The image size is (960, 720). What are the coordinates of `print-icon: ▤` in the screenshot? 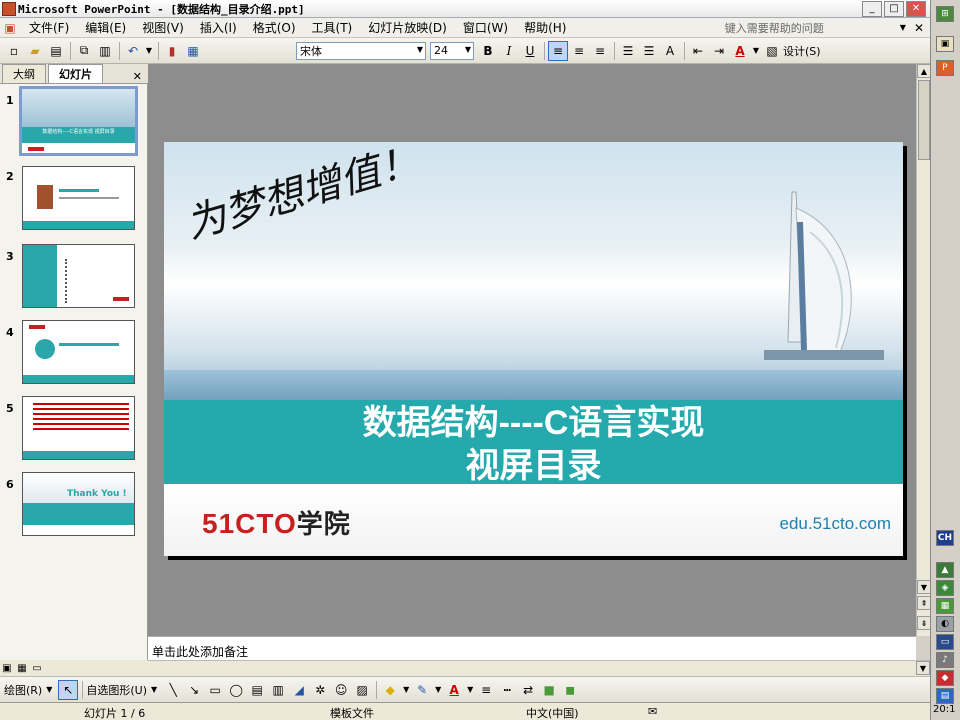 It's located at (56, 51).